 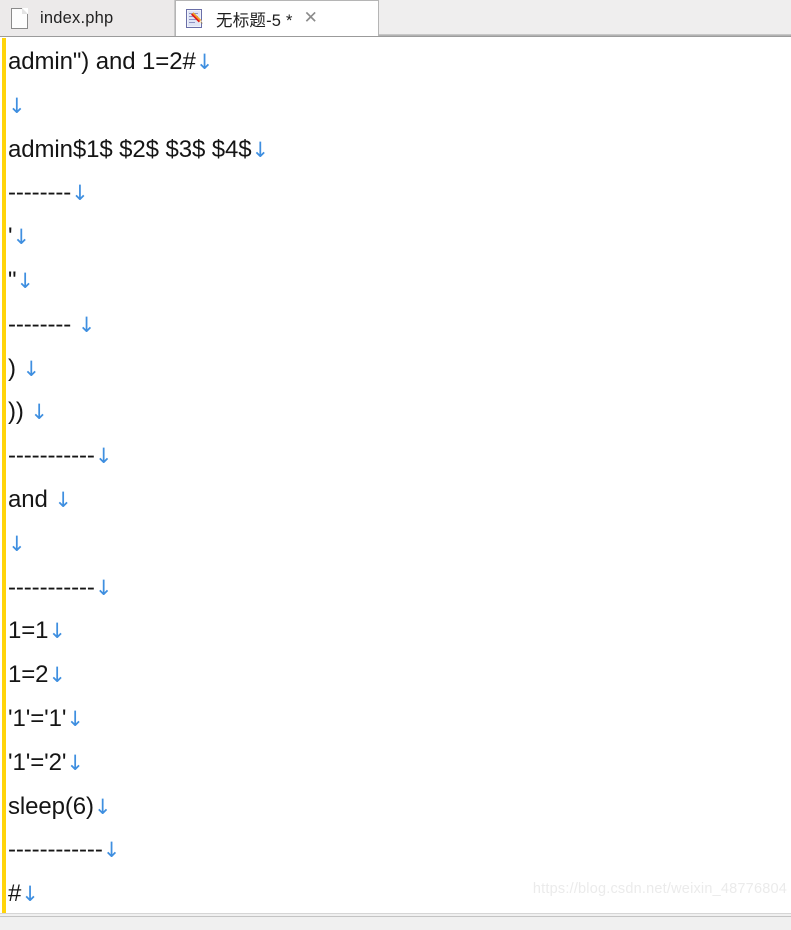 I want to click on code-line-text: 1=2, so click(x=28, y=675).